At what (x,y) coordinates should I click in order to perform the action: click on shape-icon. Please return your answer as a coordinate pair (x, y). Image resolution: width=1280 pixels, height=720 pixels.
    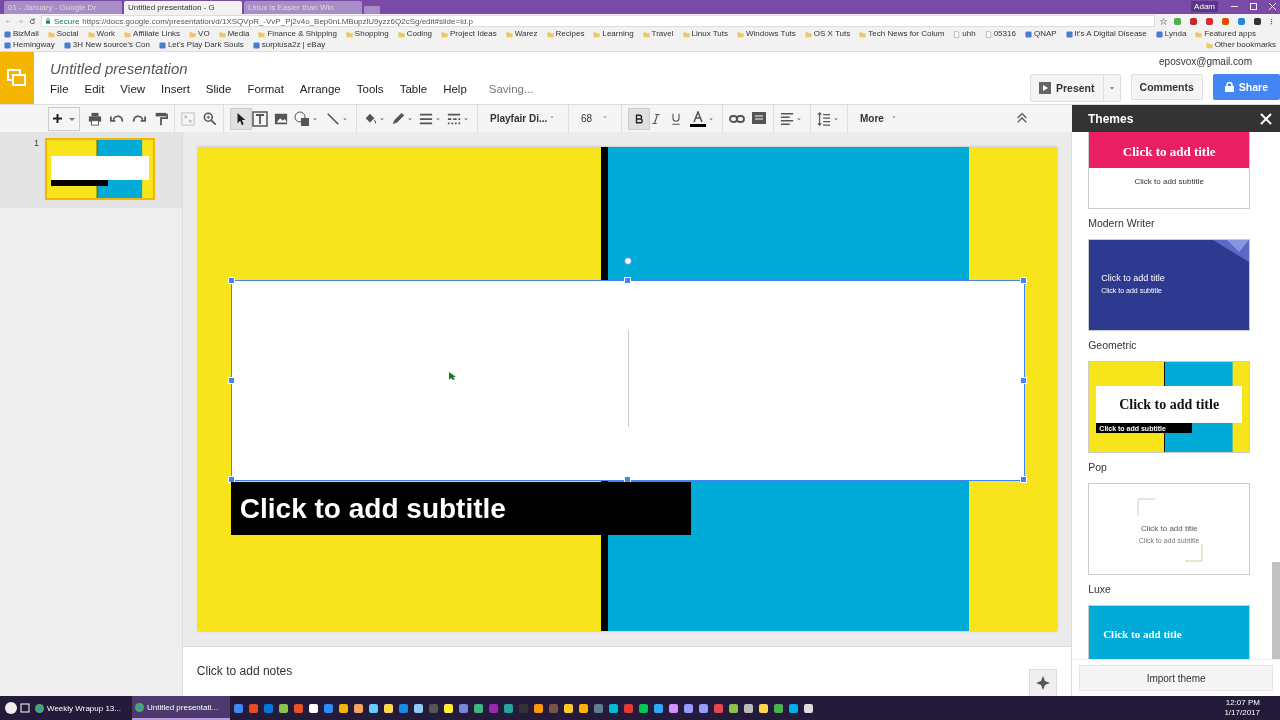
    Looking at the image, I should click on (302, 118).